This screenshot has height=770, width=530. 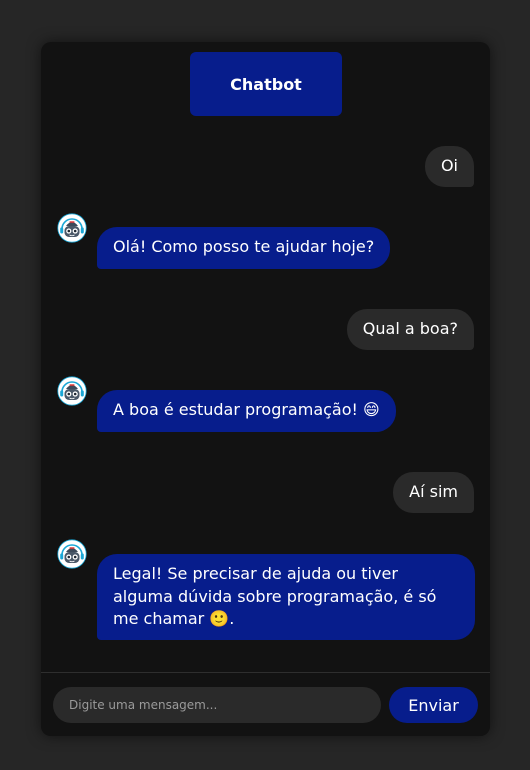 I want to click on user-message: Oi, so click(x=449, y=166).